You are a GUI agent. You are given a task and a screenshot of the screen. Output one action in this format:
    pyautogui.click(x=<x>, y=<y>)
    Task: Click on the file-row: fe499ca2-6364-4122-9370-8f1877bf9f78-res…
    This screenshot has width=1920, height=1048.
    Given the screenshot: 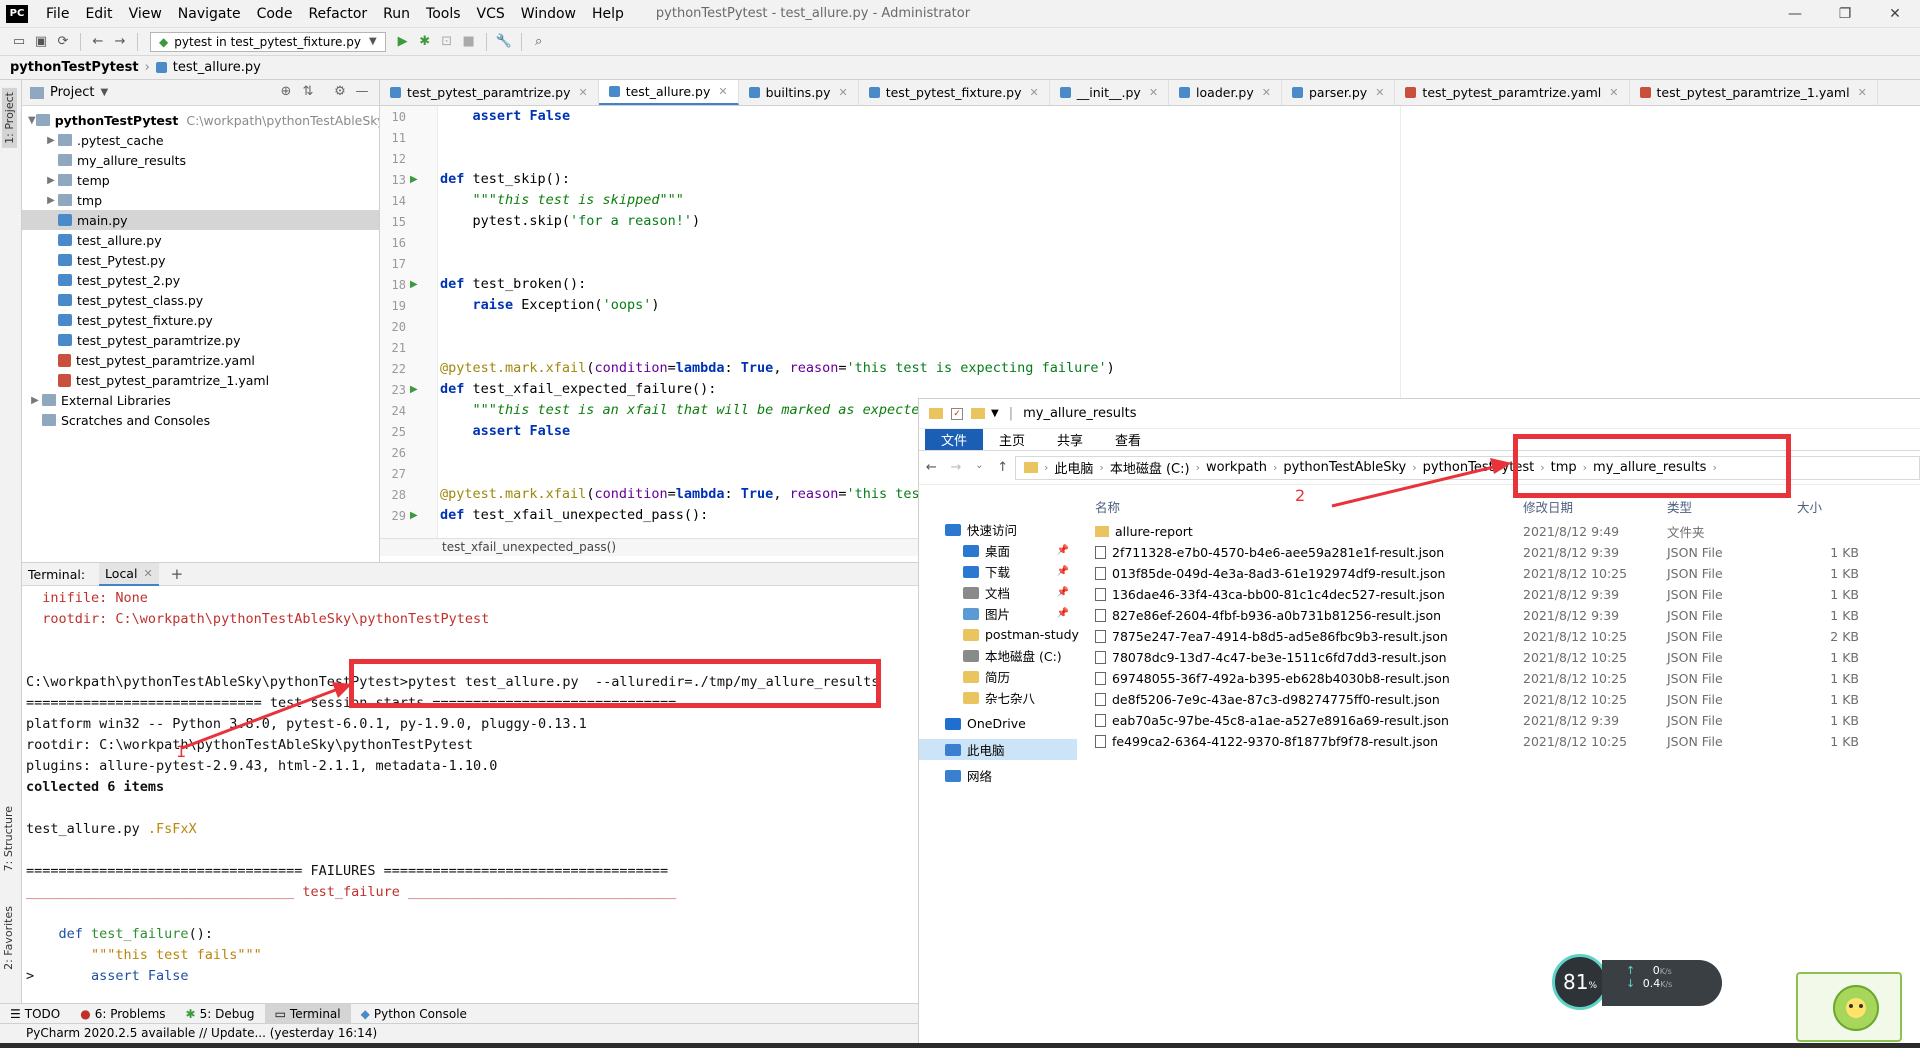 What is the action you would take?
    pyautogui.click(x=1505, y=741)
    